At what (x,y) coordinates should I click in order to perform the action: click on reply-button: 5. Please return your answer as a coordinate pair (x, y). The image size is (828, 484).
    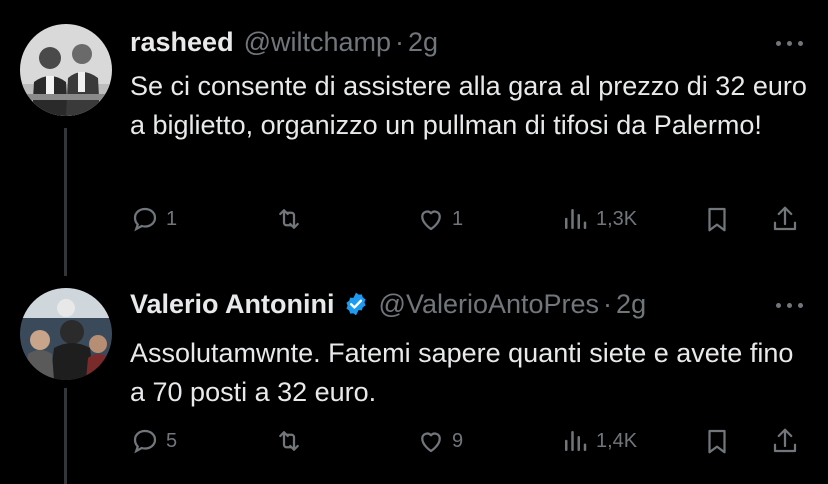
    Looking at the image, I should click on (153, 441).